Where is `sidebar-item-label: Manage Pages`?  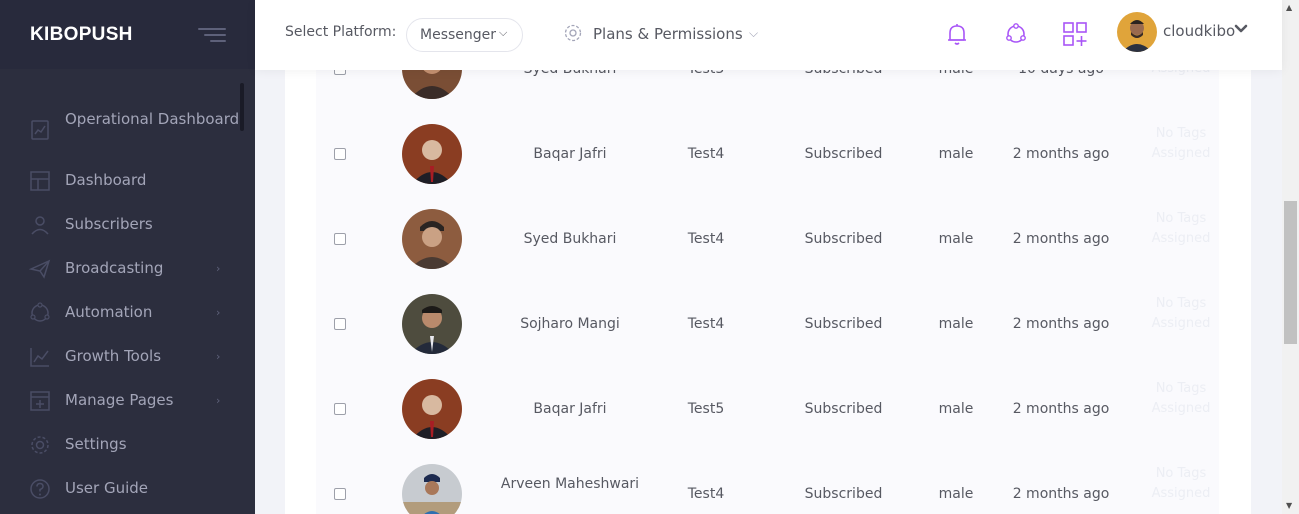 sidebar-item-label: Manage Pages is located at coordinates (119, 400).